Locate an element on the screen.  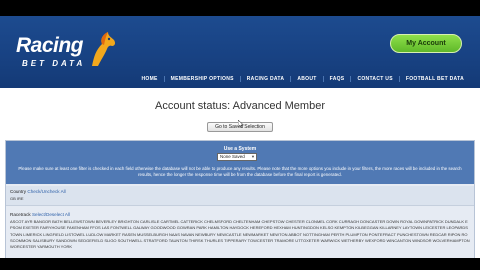
nav-football-bet-data: FOOTBALL BET DATA is located at coordinates (434, 79).